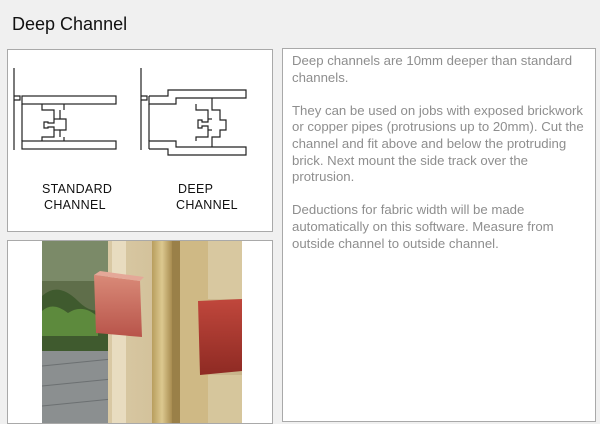 The height and width of the screenshot is (424, 600). Describe the element at coordinates (77, 189) in the screenshot. I see `standard-caption-line1: STANDARD` at that location.